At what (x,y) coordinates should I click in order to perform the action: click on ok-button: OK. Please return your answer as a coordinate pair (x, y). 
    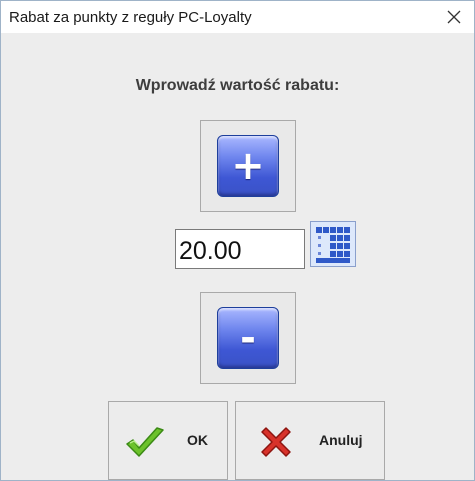
    Looking at the image, I should click on (168, 440).